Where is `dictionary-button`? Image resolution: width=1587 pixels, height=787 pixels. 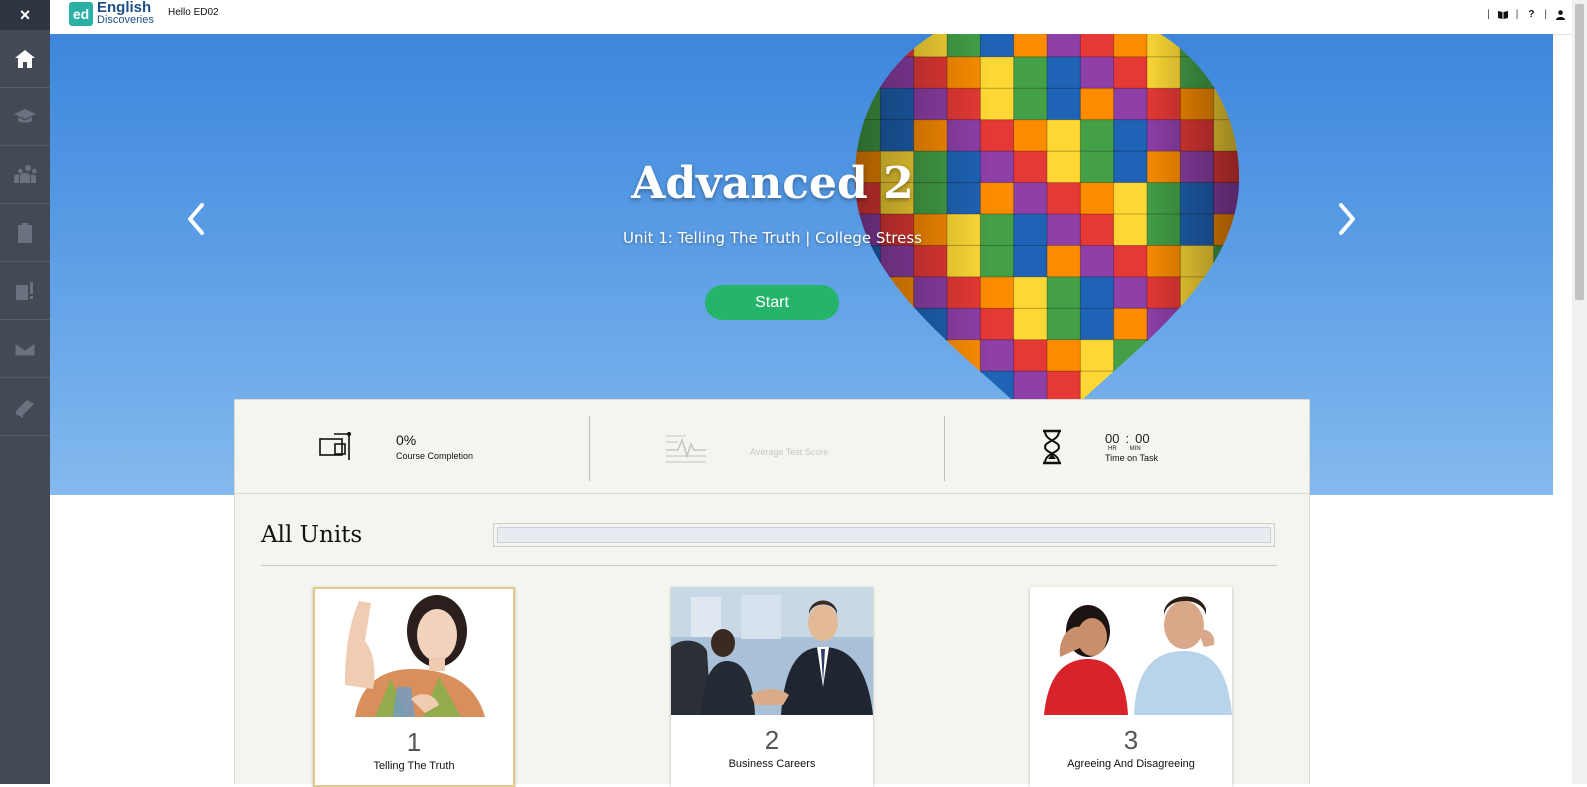
dictionary-button is located at coordinates (1502, 15).